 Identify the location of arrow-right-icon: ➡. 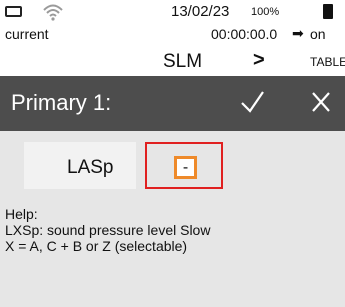
(298, 33).